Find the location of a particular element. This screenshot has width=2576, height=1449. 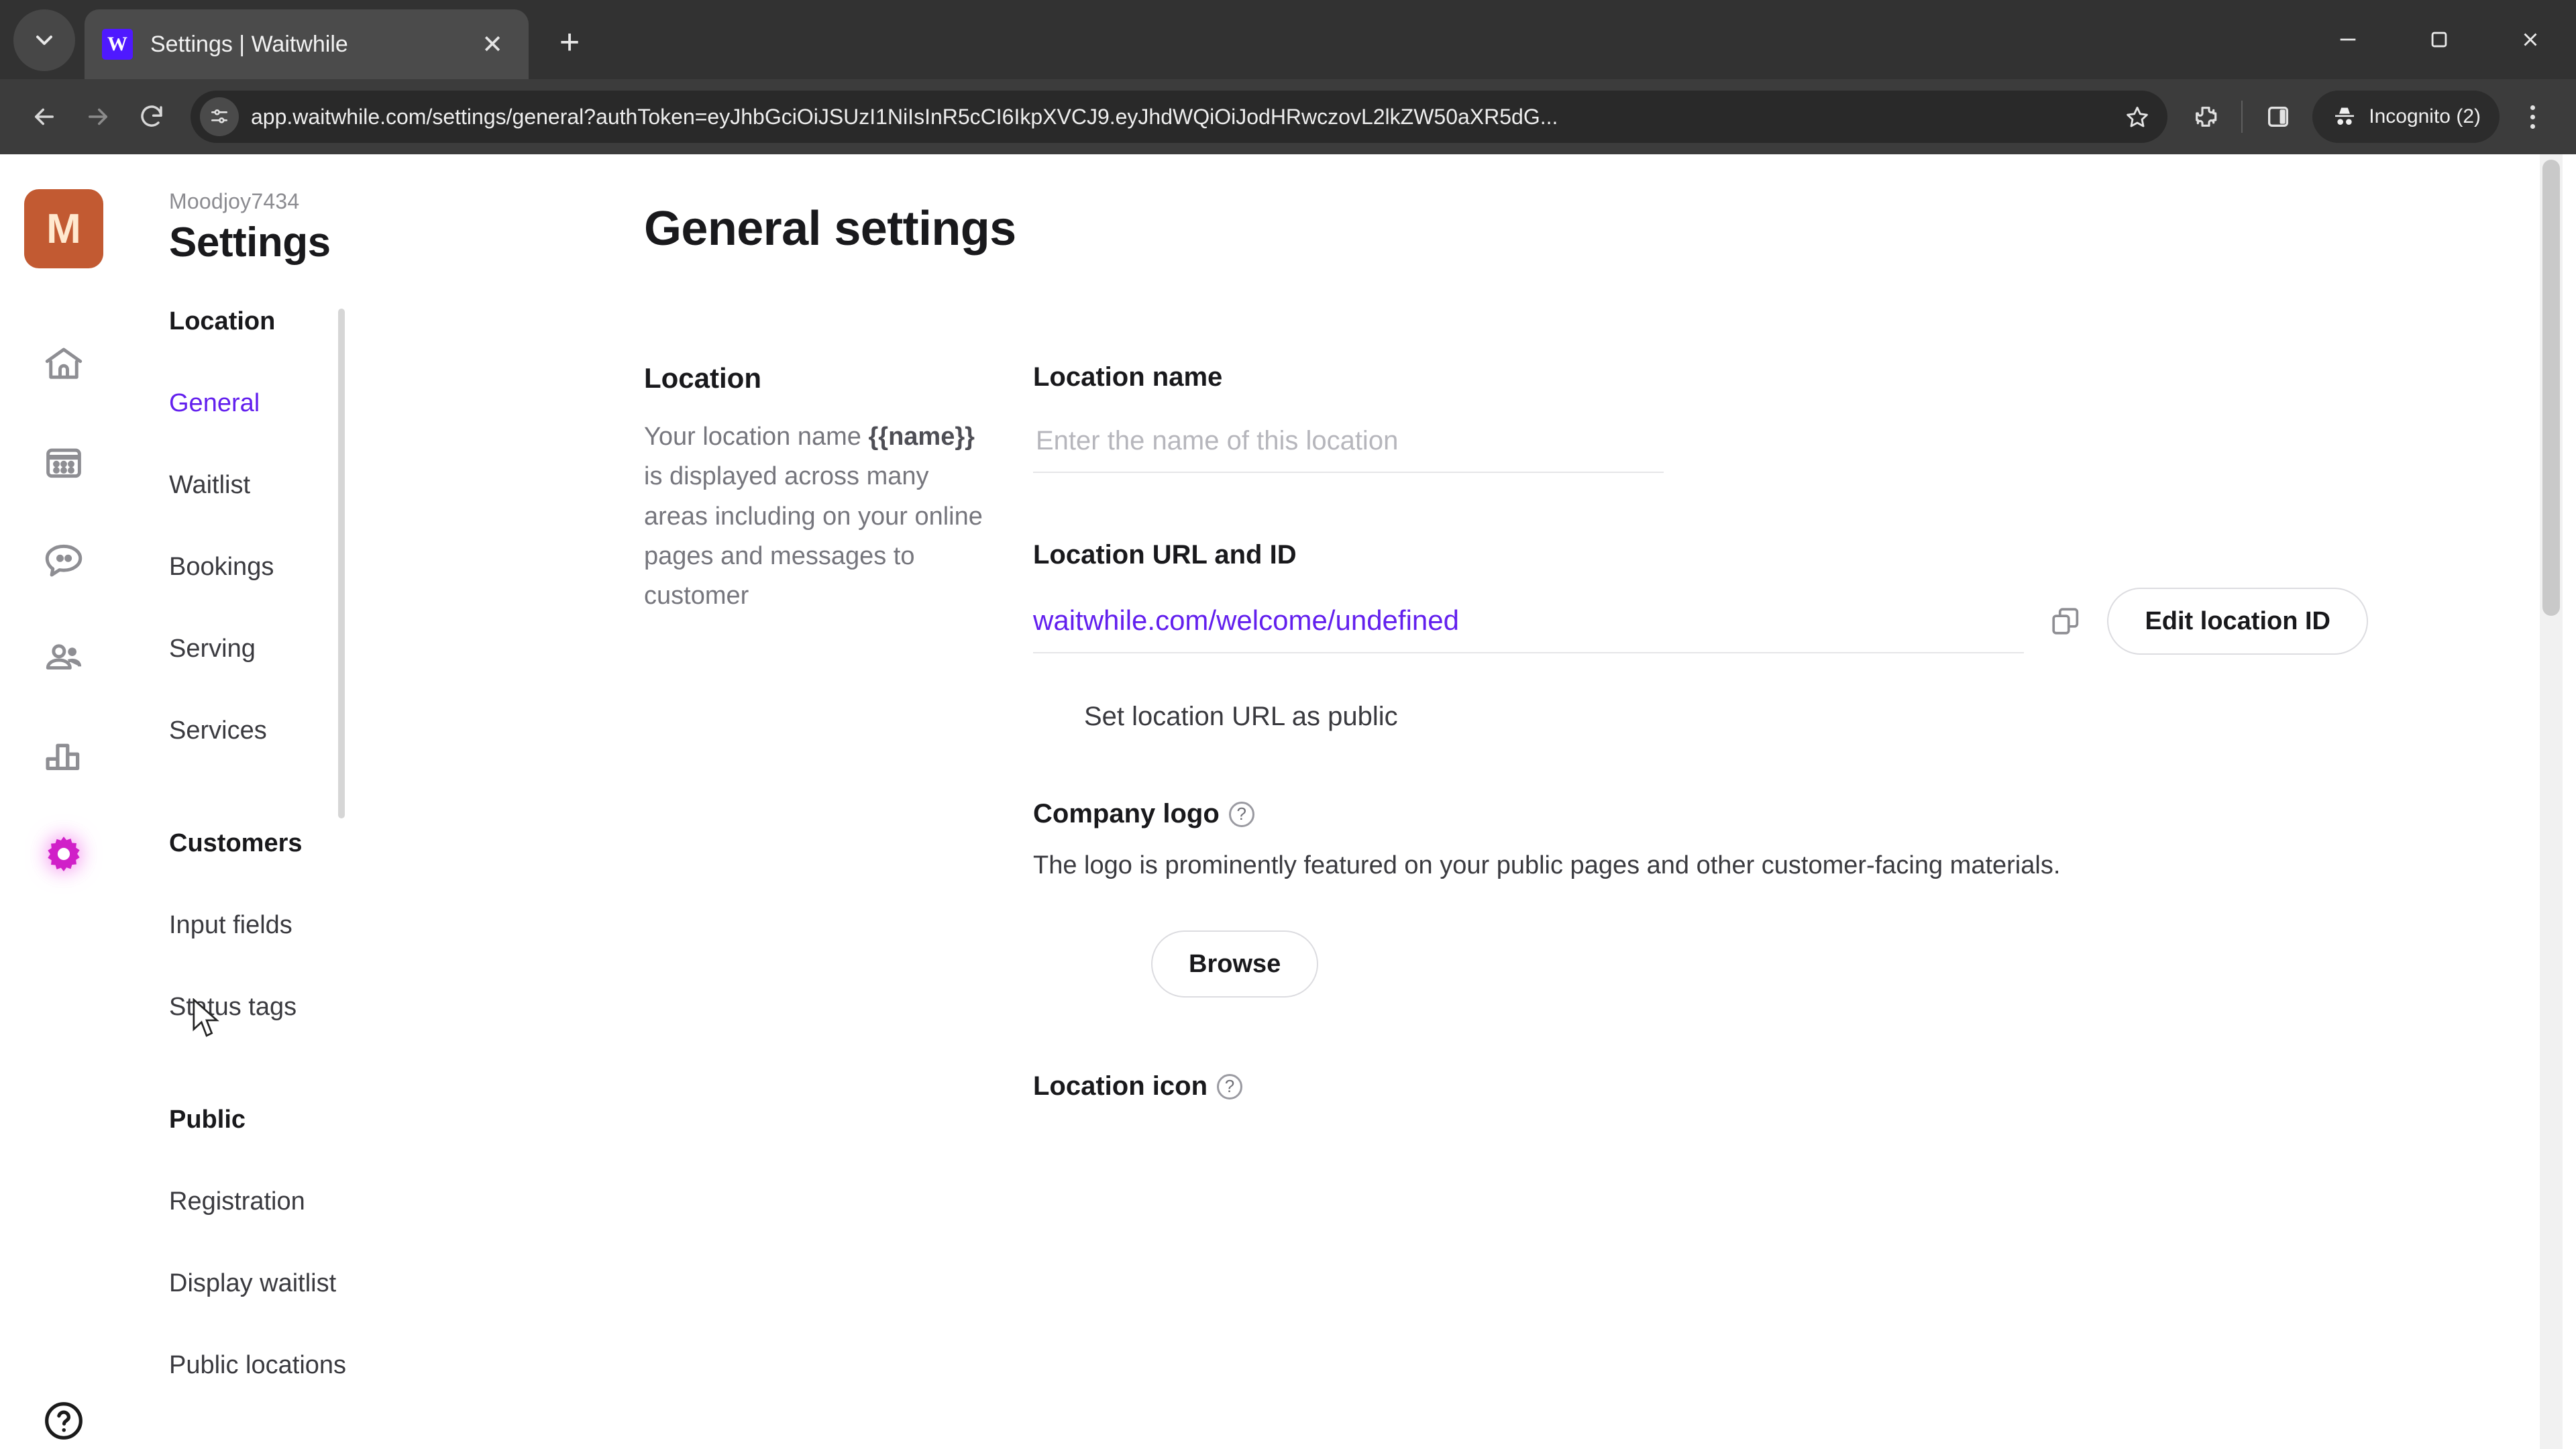

forward-arrow-icon is located at coordinates (98, 117).